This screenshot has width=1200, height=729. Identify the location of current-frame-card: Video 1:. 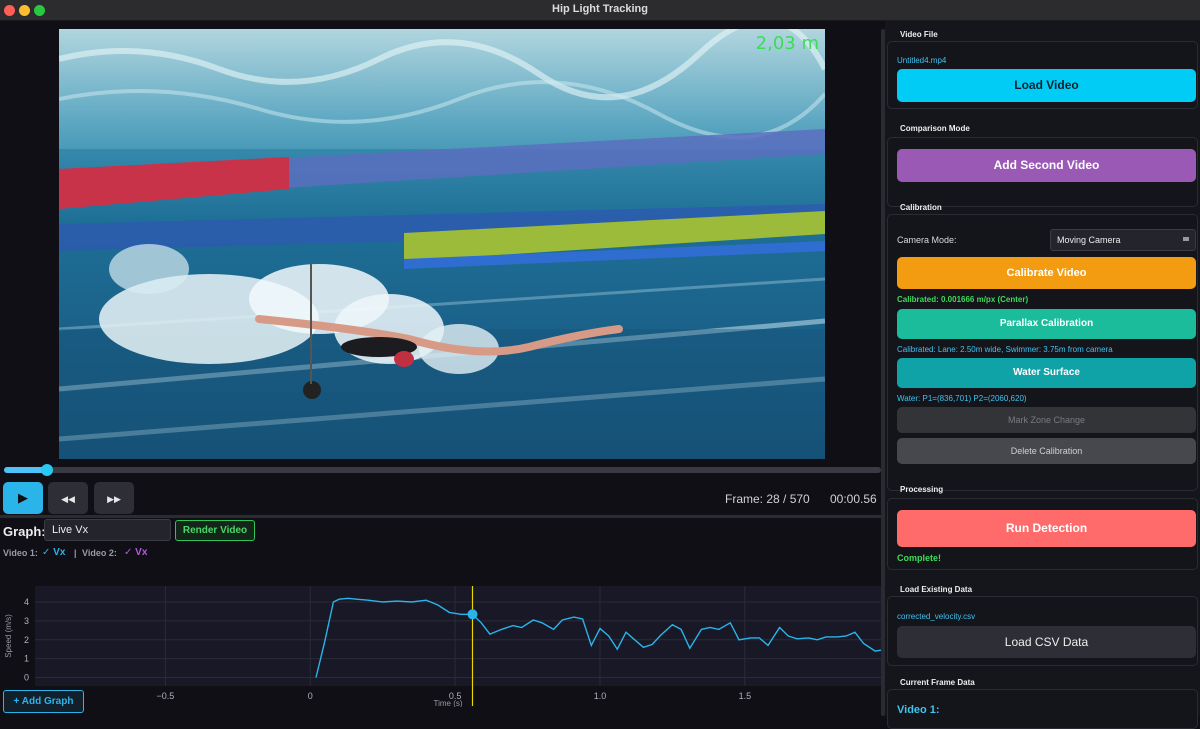
(1042, 709).